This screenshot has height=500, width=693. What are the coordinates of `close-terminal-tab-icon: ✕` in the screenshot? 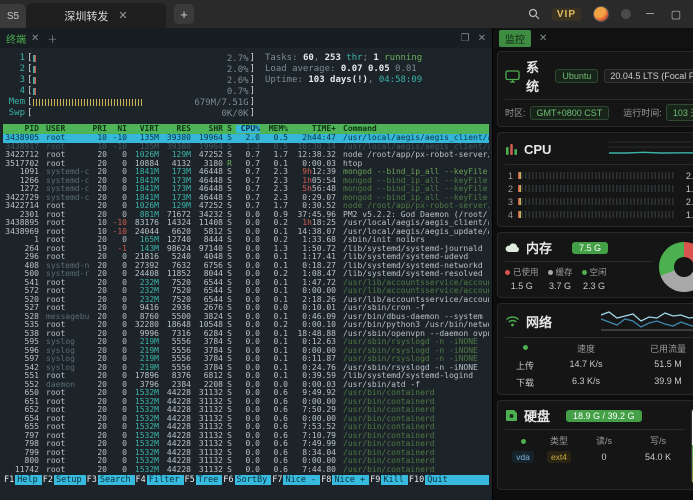 It's located at (35, 38).